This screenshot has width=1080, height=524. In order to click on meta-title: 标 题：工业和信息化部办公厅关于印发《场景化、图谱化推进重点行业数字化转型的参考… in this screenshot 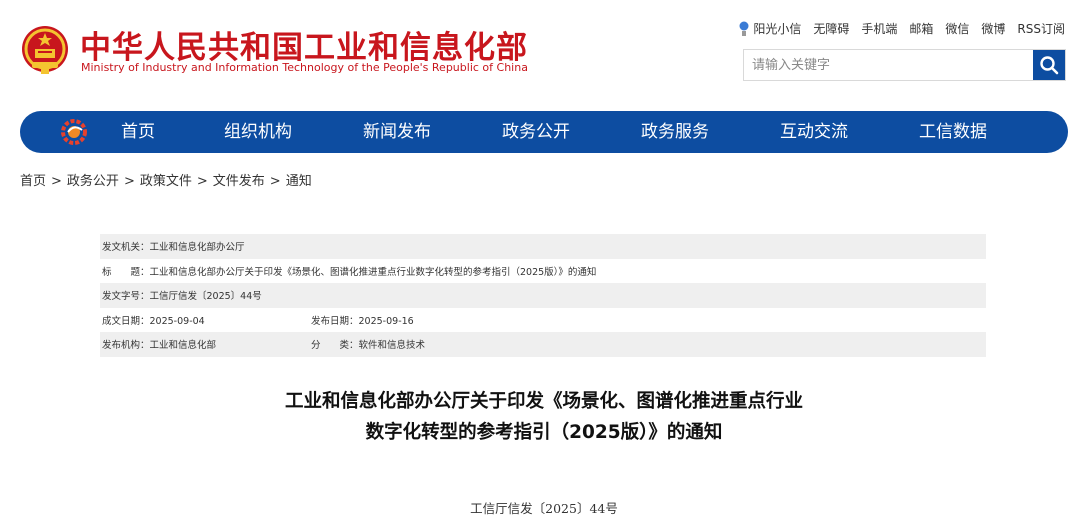, I will do `click(349, 272)`.